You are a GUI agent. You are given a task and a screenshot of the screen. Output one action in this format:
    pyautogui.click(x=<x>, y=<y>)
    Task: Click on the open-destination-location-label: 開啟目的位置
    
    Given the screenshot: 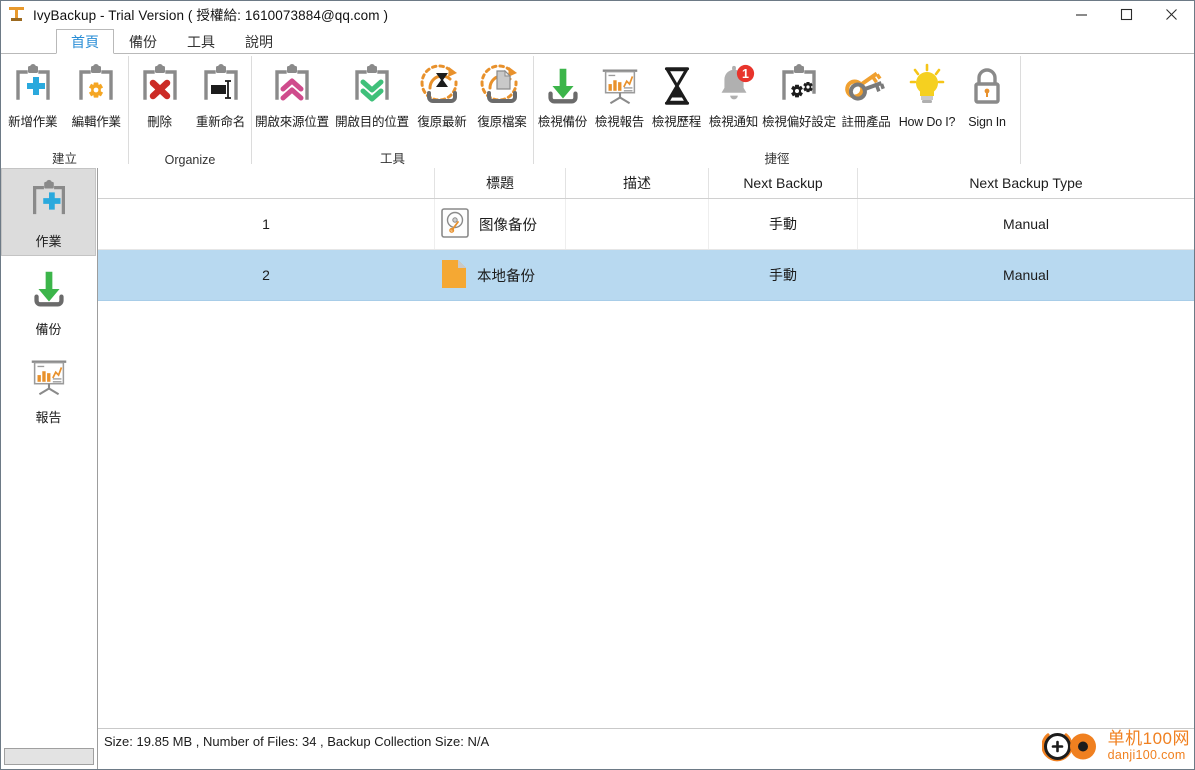 What is the action you would take?
    pyautogui.click(x=372, y=122)
    